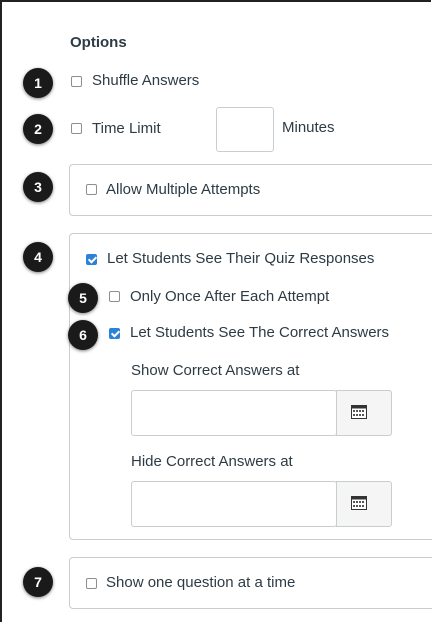 This screenshot has height=623, width=432. What do you see at coordinates (83, 335) in the screenshot?
I see `step-badge-6: 6` at bounding box center [83, 335].